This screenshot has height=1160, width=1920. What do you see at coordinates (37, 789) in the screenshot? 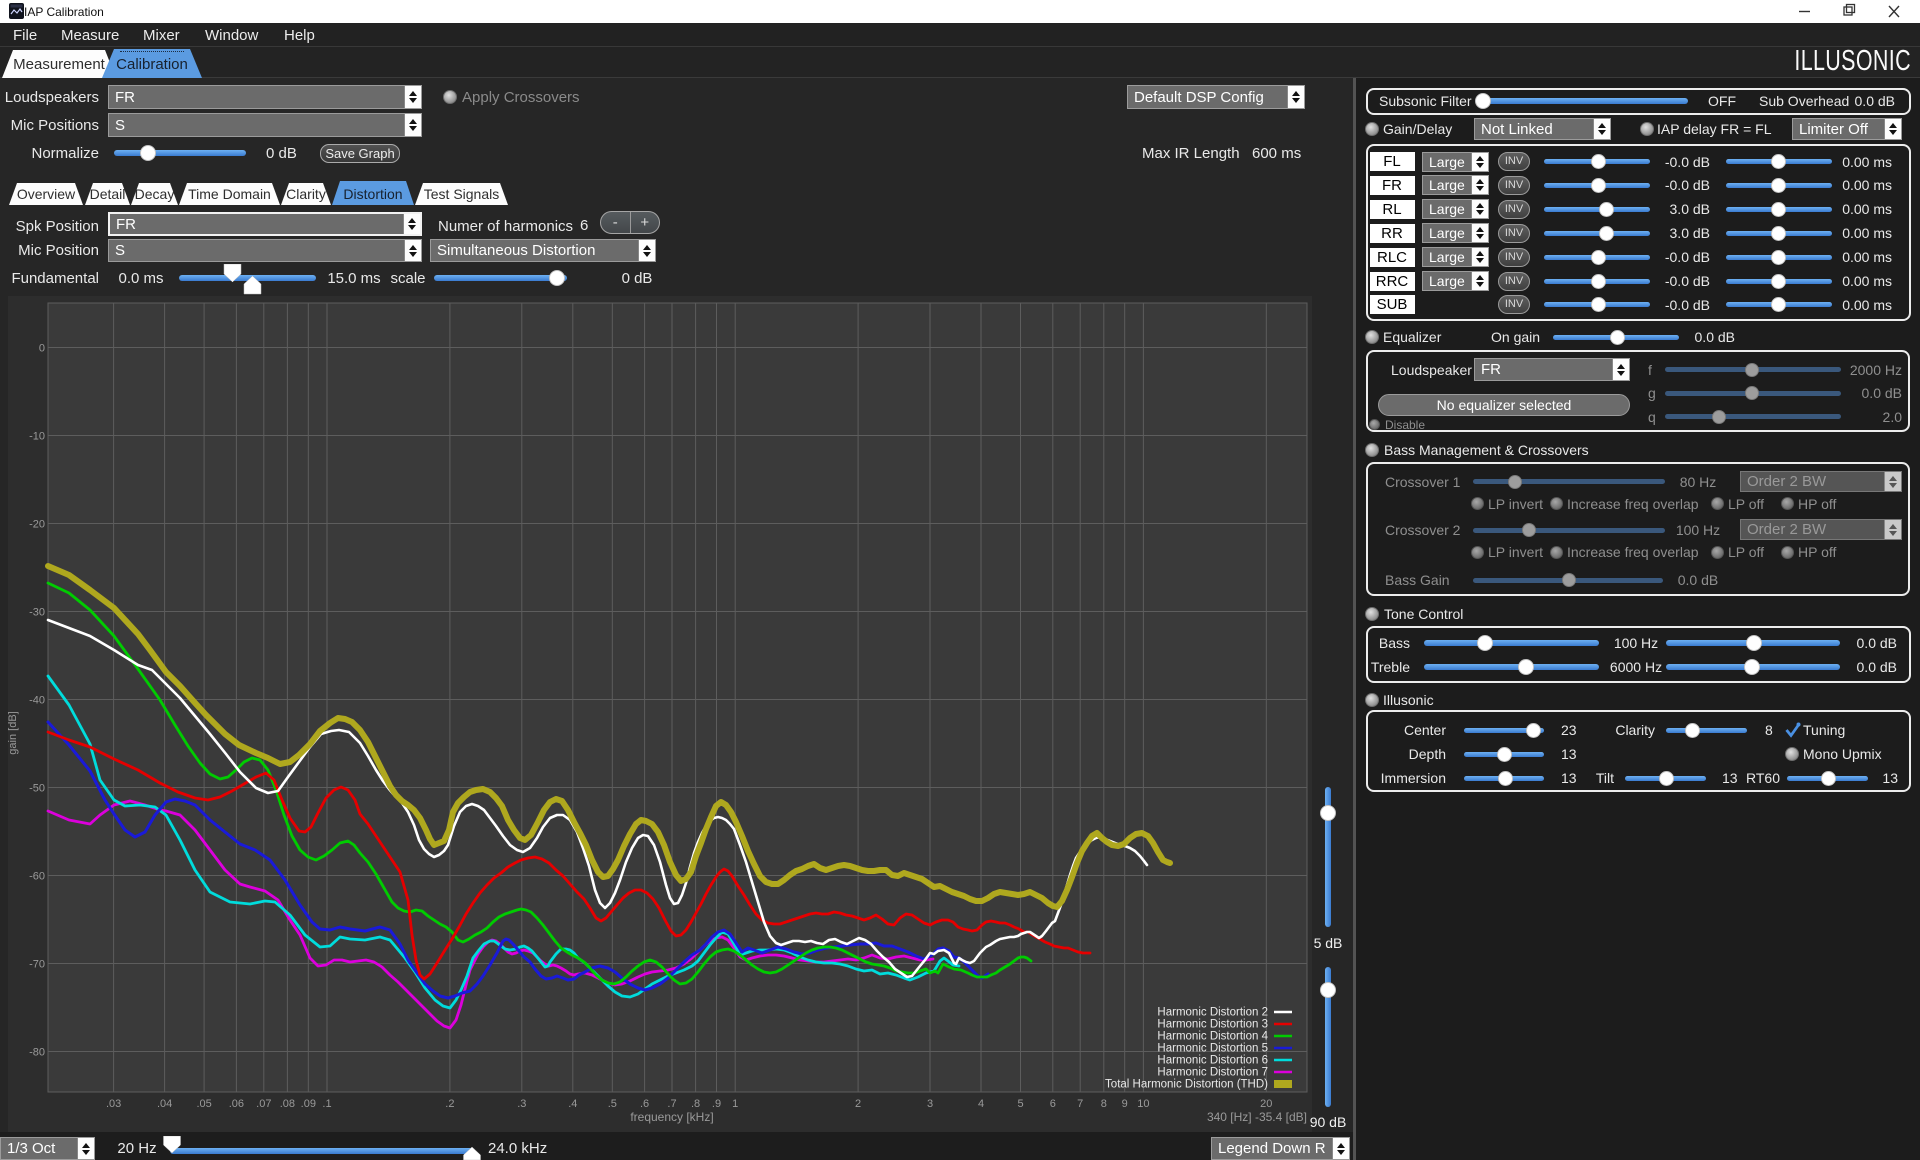
I see `svg-text: -50` at bounding box center [37, 789].